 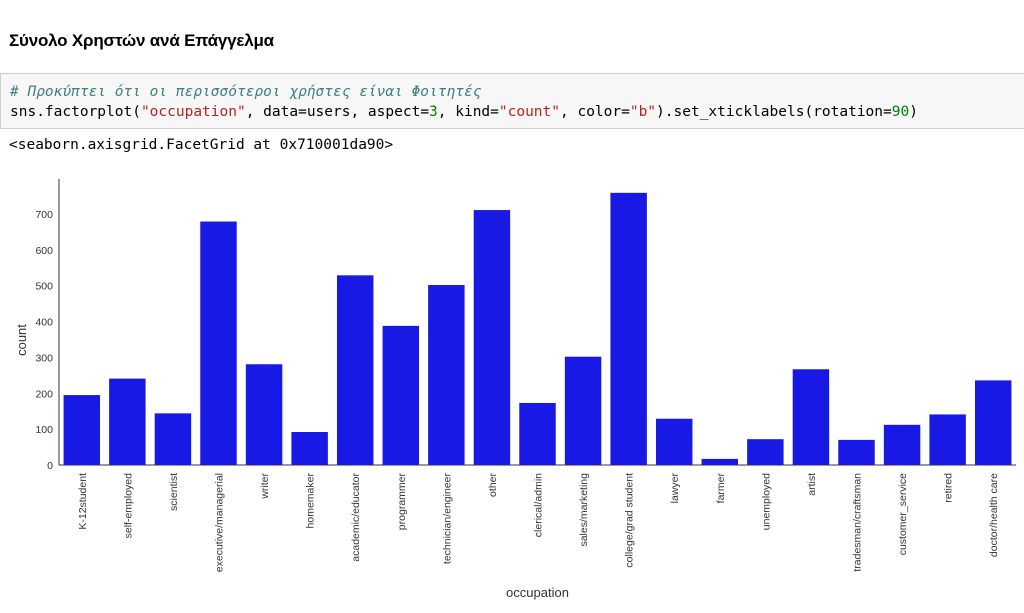 What do you see at coordinates (174, 492) in the screenshot?
I see `x-tick-label: scientist` at bounding box center [174, 492].